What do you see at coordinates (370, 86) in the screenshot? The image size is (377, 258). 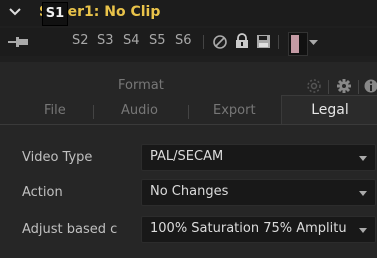 I see `info-icon` at bounding box center [370, 86].